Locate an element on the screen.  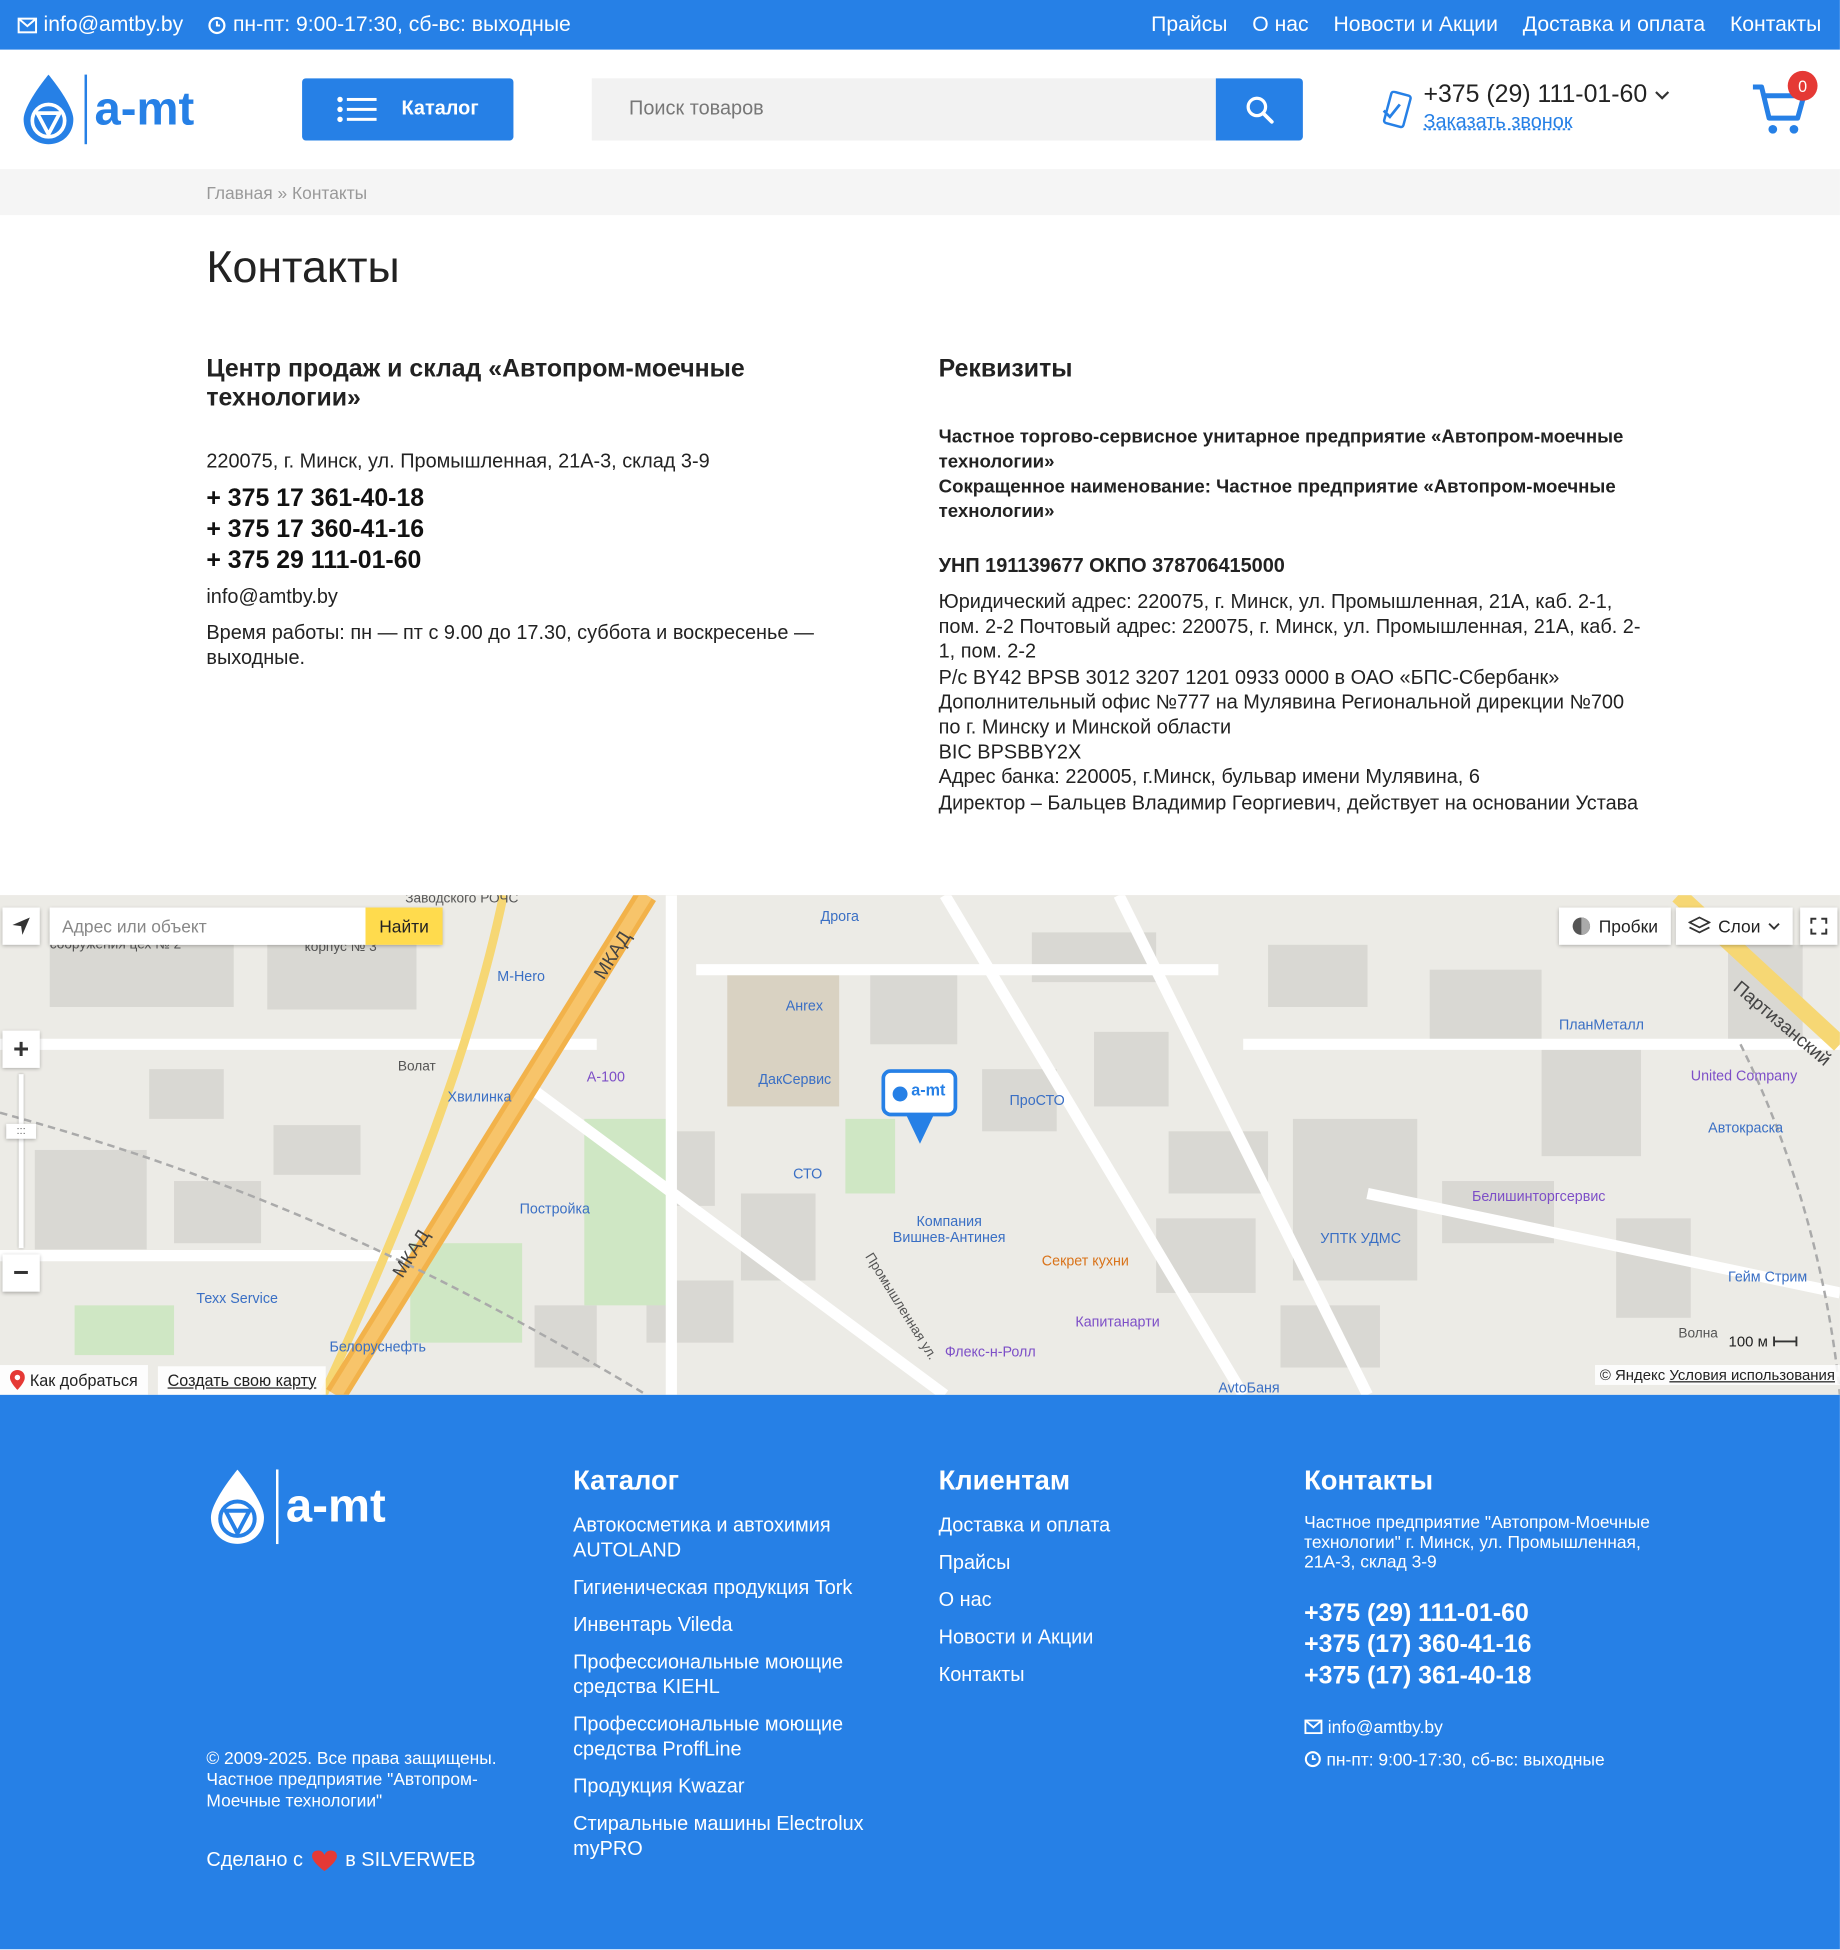
footer-hours: пн-пт: 9:00-17:30, сб-вс: выходные is located at coordinates (1478, 1759).